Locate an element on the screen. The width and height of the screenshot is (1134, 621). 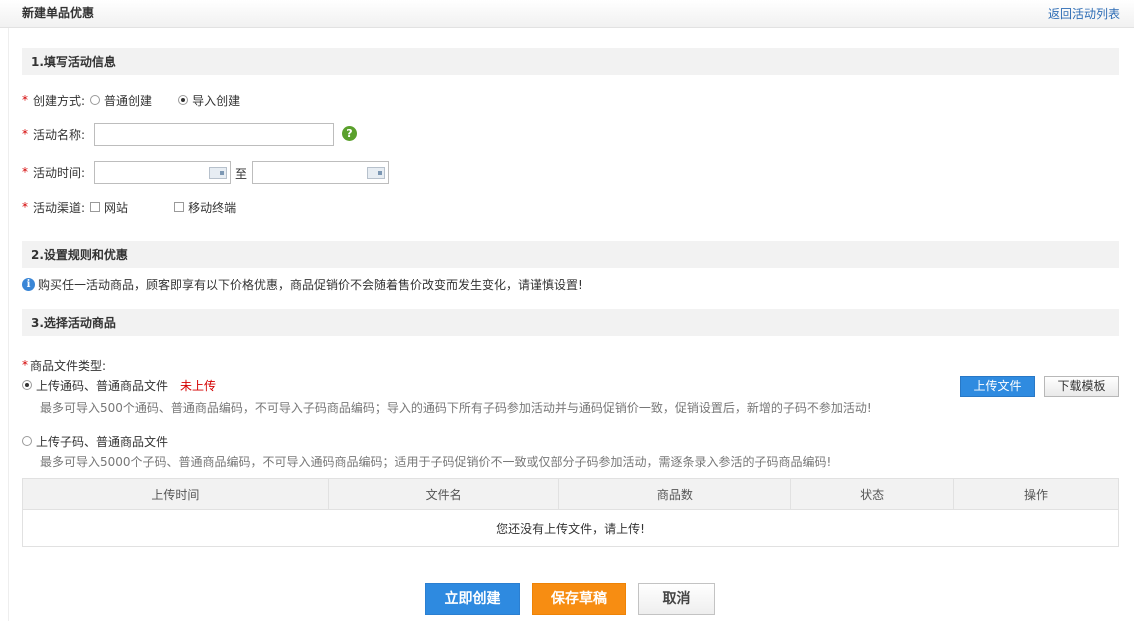
activity-time-label: 活动时间: is located at coordinates (59, 172).